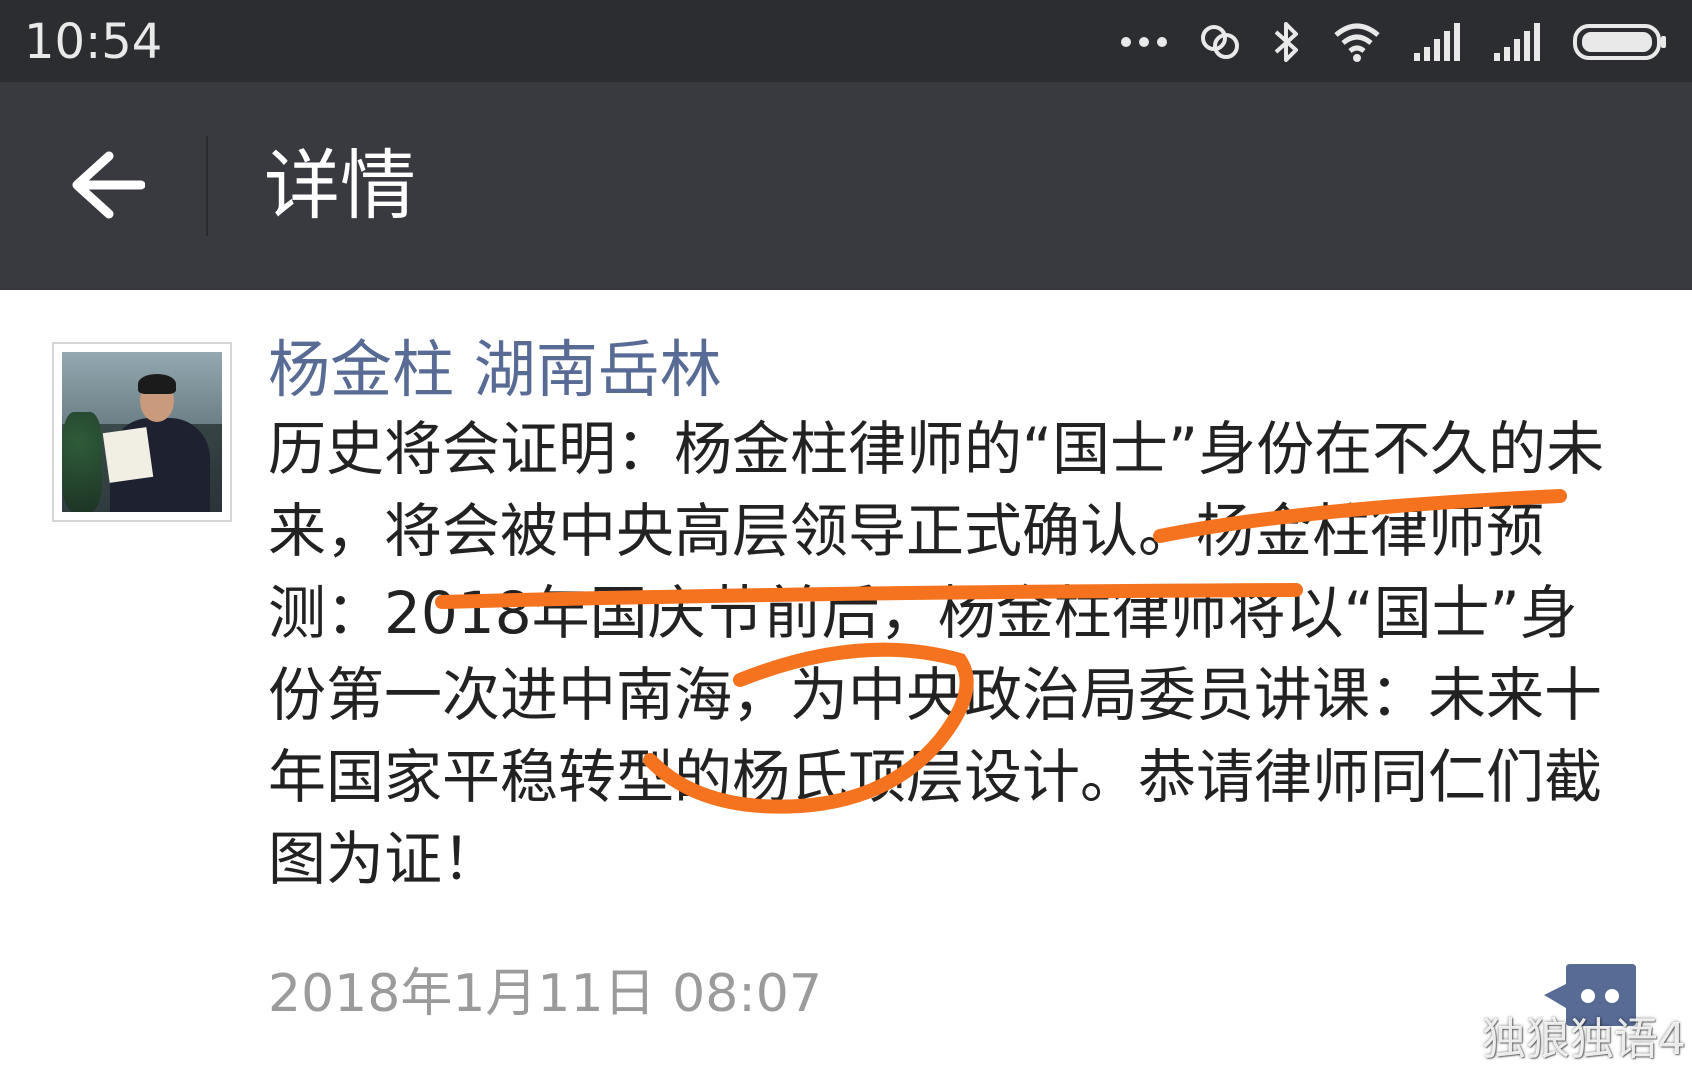  Describe the element at coordinates (545, 994) in the screenshot. I see `post-timestamp: 2018年1月11日 08:07` at that location.